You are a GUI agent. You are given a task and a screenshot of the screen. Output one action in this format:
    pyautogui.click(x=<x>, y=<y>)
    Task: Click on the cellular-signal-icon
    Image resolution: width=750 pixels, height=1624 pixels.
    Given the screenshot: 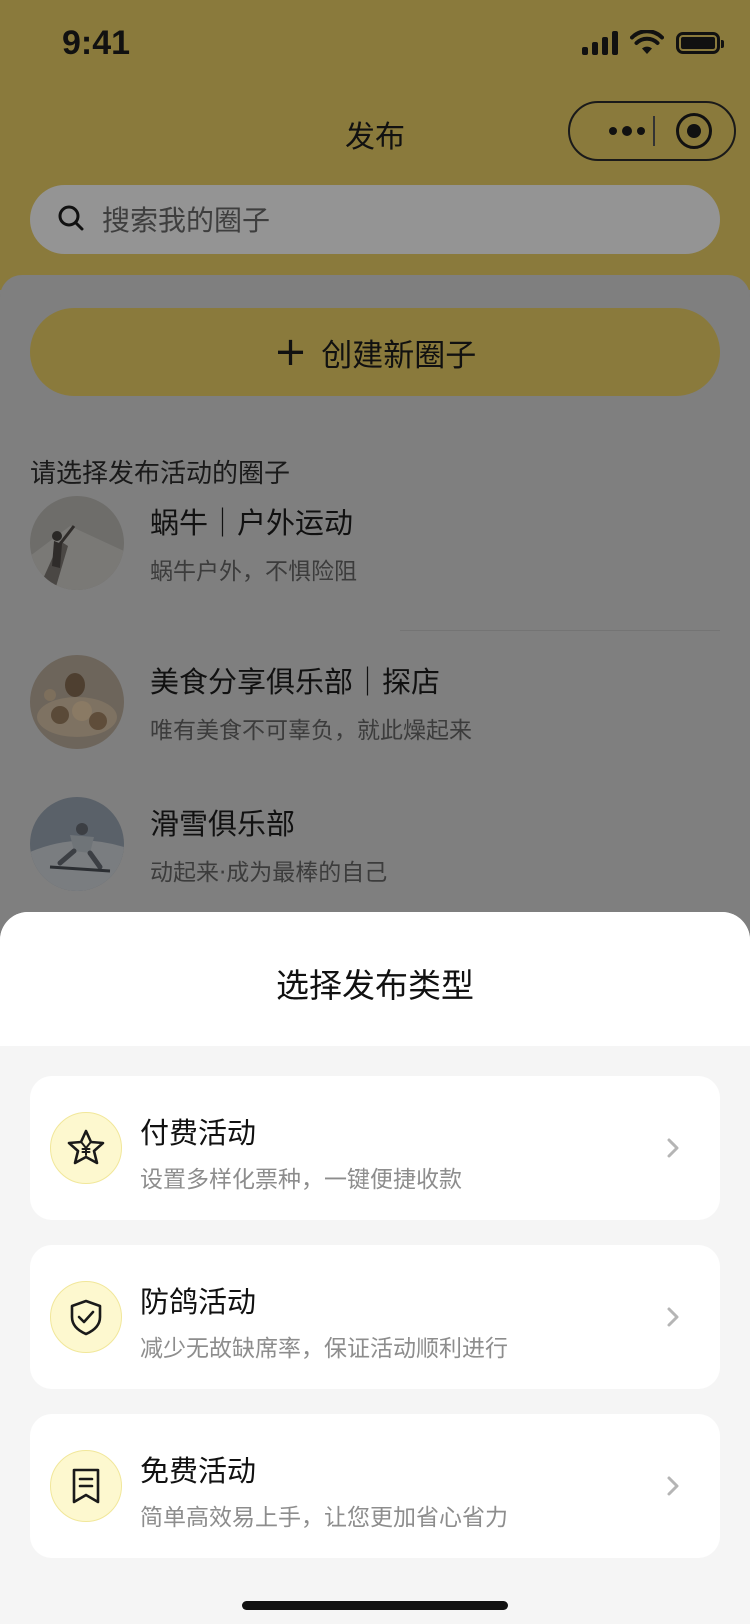 What is the action you would take?
    pyautogui.click(x=600, y=43)
    